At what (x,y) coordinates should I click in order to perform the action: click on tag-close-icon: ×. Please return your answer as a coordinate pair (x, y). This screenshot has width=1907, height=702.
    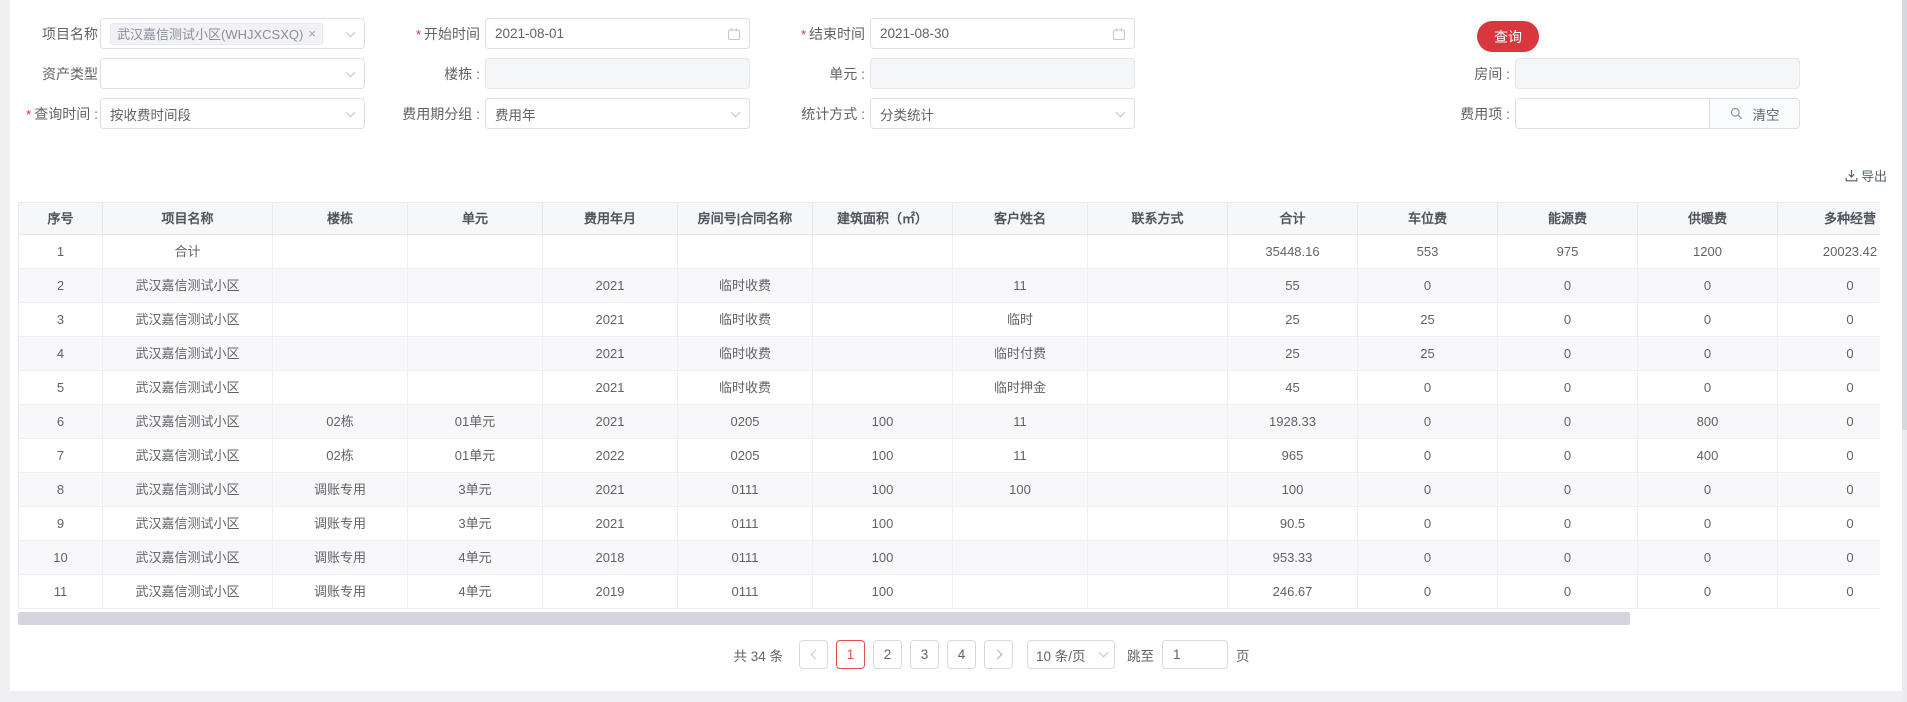
    Looking at the image, I should click on (312, 33).